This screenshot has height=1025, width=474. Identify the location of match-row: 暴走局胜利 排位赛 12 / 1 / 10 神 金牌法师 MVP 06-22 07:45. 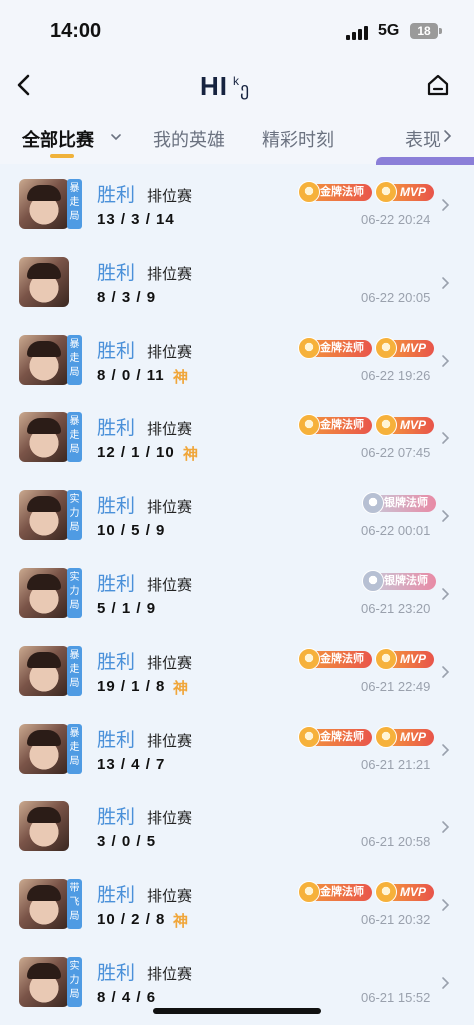
(237, 437).